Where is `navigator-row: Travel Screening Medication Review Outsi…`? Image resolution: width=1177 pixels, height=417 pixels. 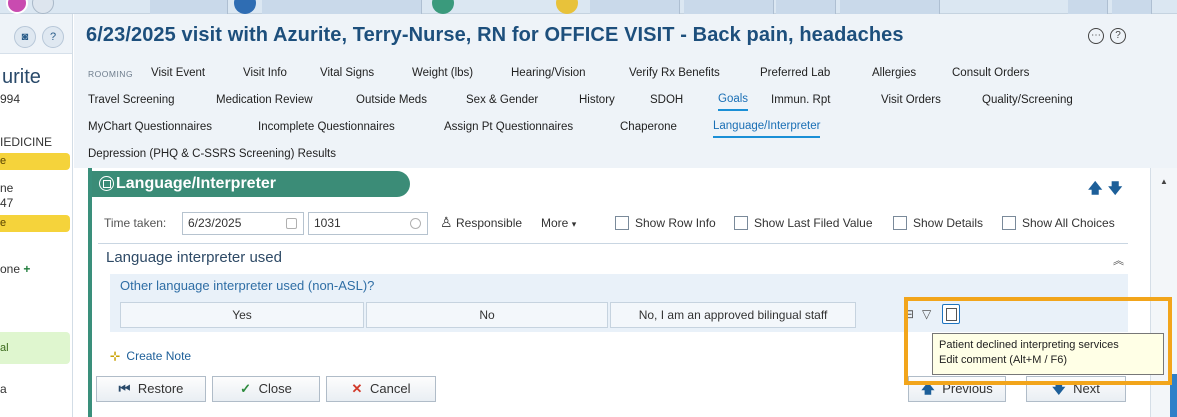 navigator-row: Travel Screening Medication Review Outsi… is located at coordinates (624, 100).